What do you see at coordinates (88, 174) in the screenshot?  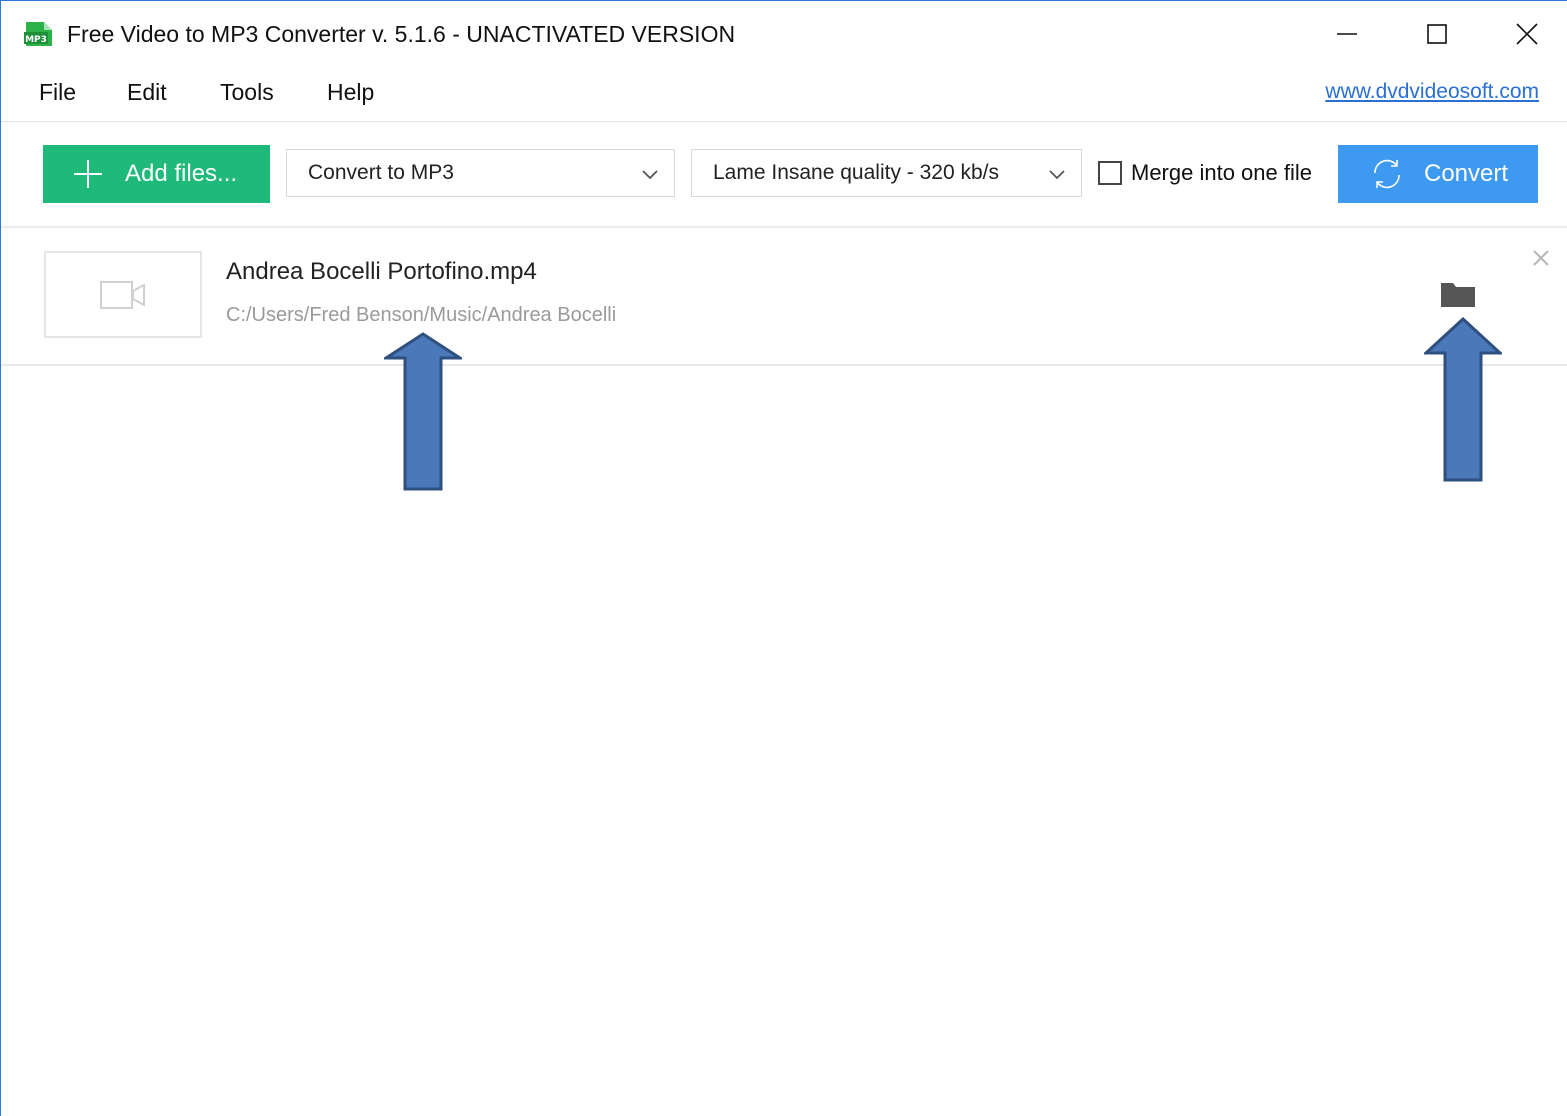 I see `plus-icon` at bounding box center [88, 174].